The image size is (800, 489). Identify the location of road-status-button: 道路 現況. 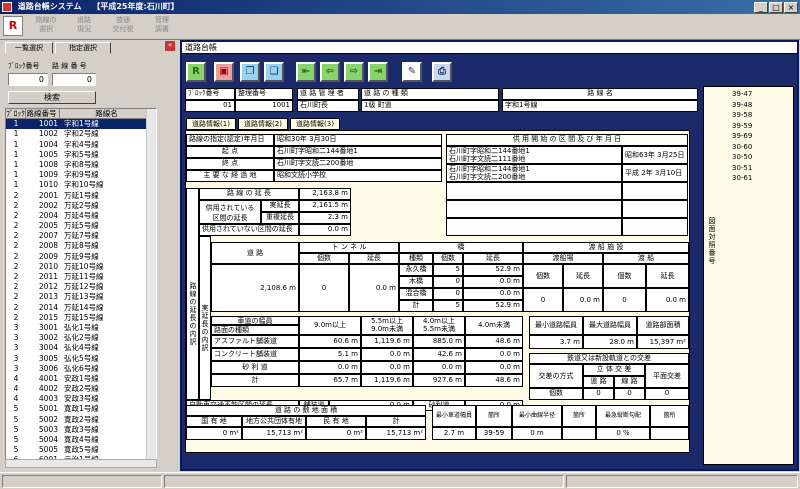
(84, 27).